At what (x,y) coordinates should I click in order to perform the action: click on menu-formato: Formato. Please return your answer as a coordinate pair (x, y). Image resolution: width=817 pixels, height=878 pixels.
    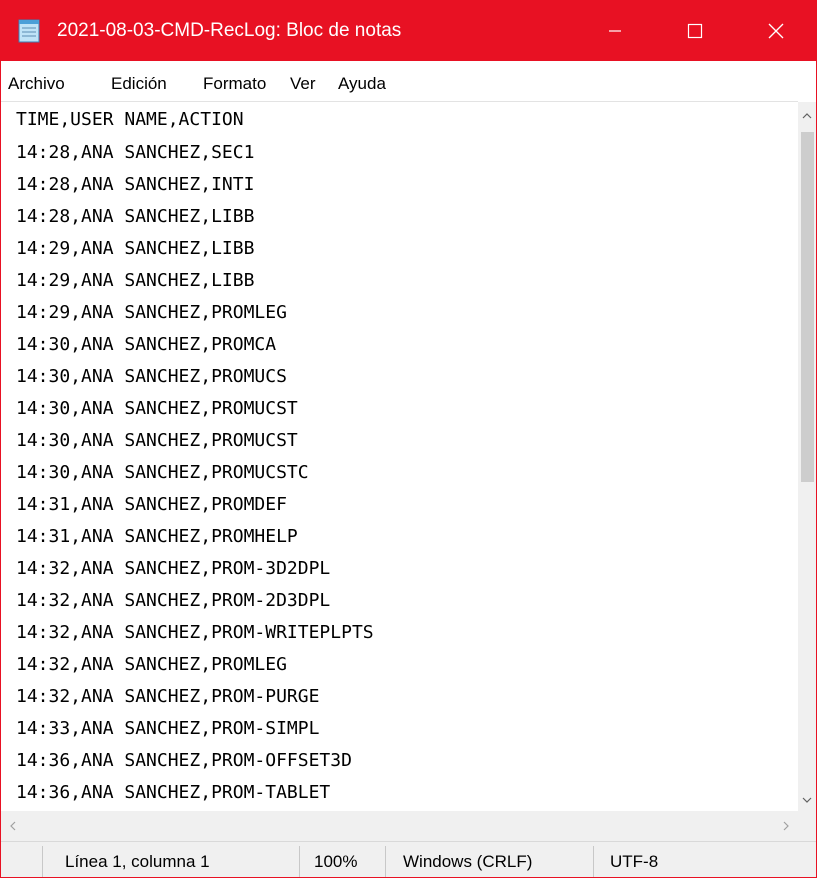
    Looking at the image, I should click on (234, 84).